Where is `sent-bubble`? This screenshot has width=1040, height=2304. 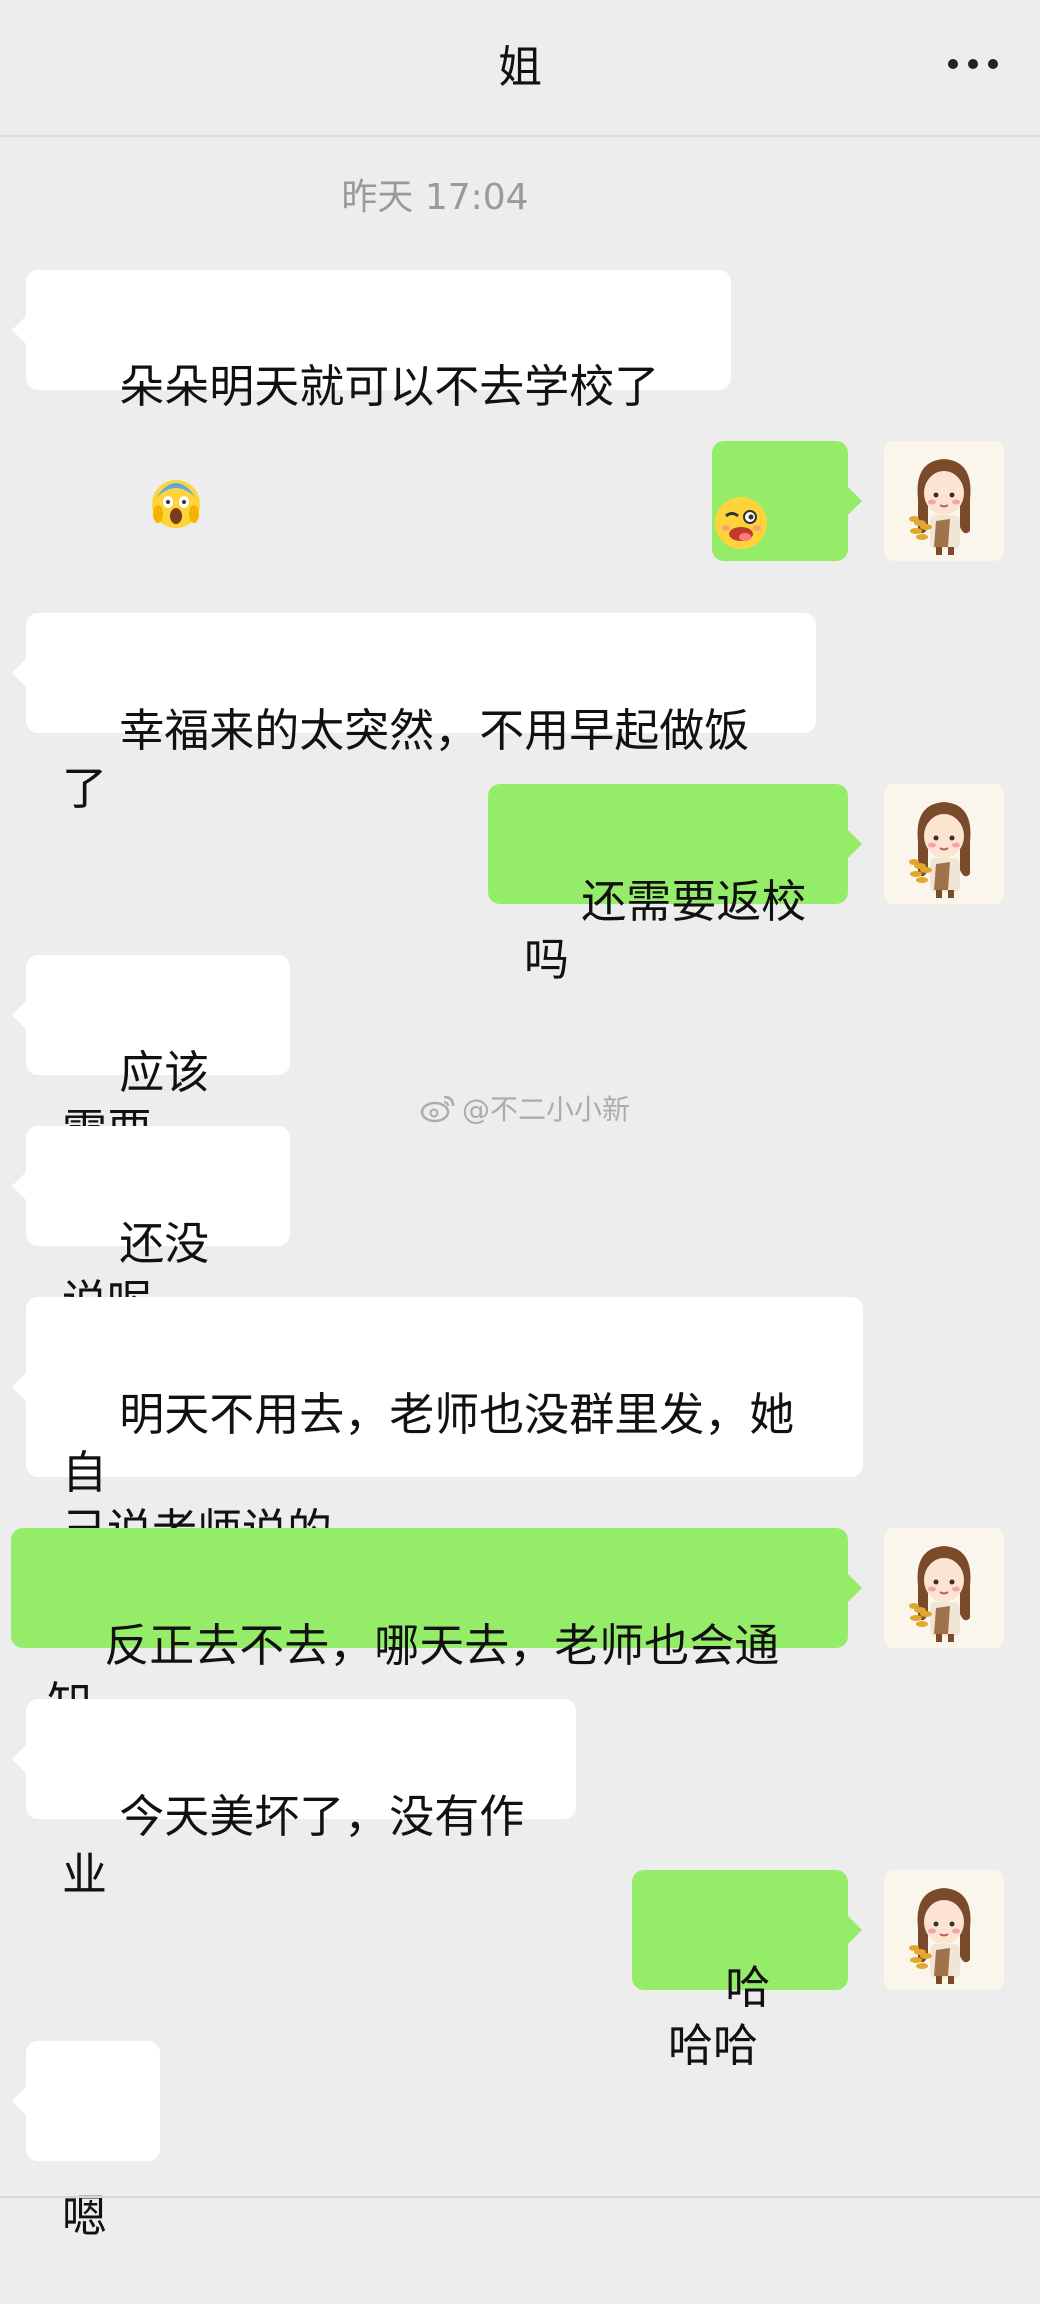 sent-bubble is located at coordinates (787, 501).